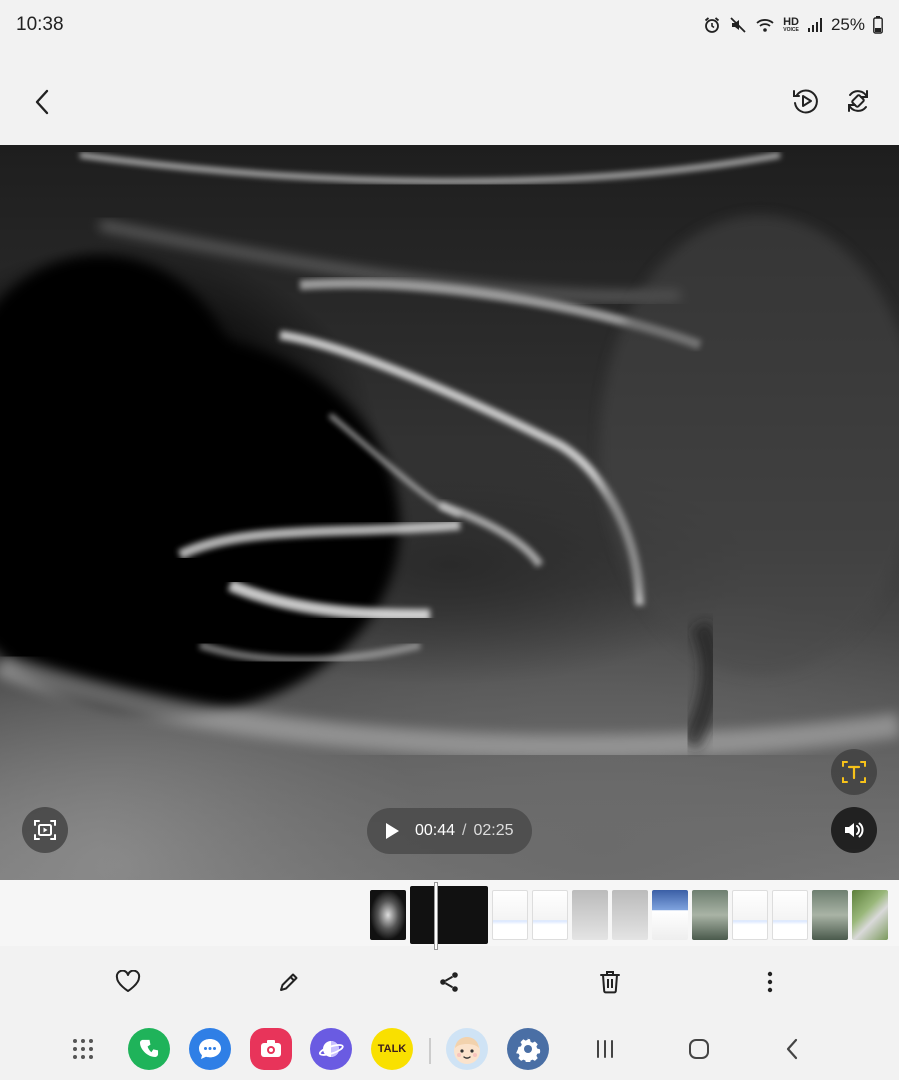  I want to click on app-drawer-icon, so click(83, 1049).